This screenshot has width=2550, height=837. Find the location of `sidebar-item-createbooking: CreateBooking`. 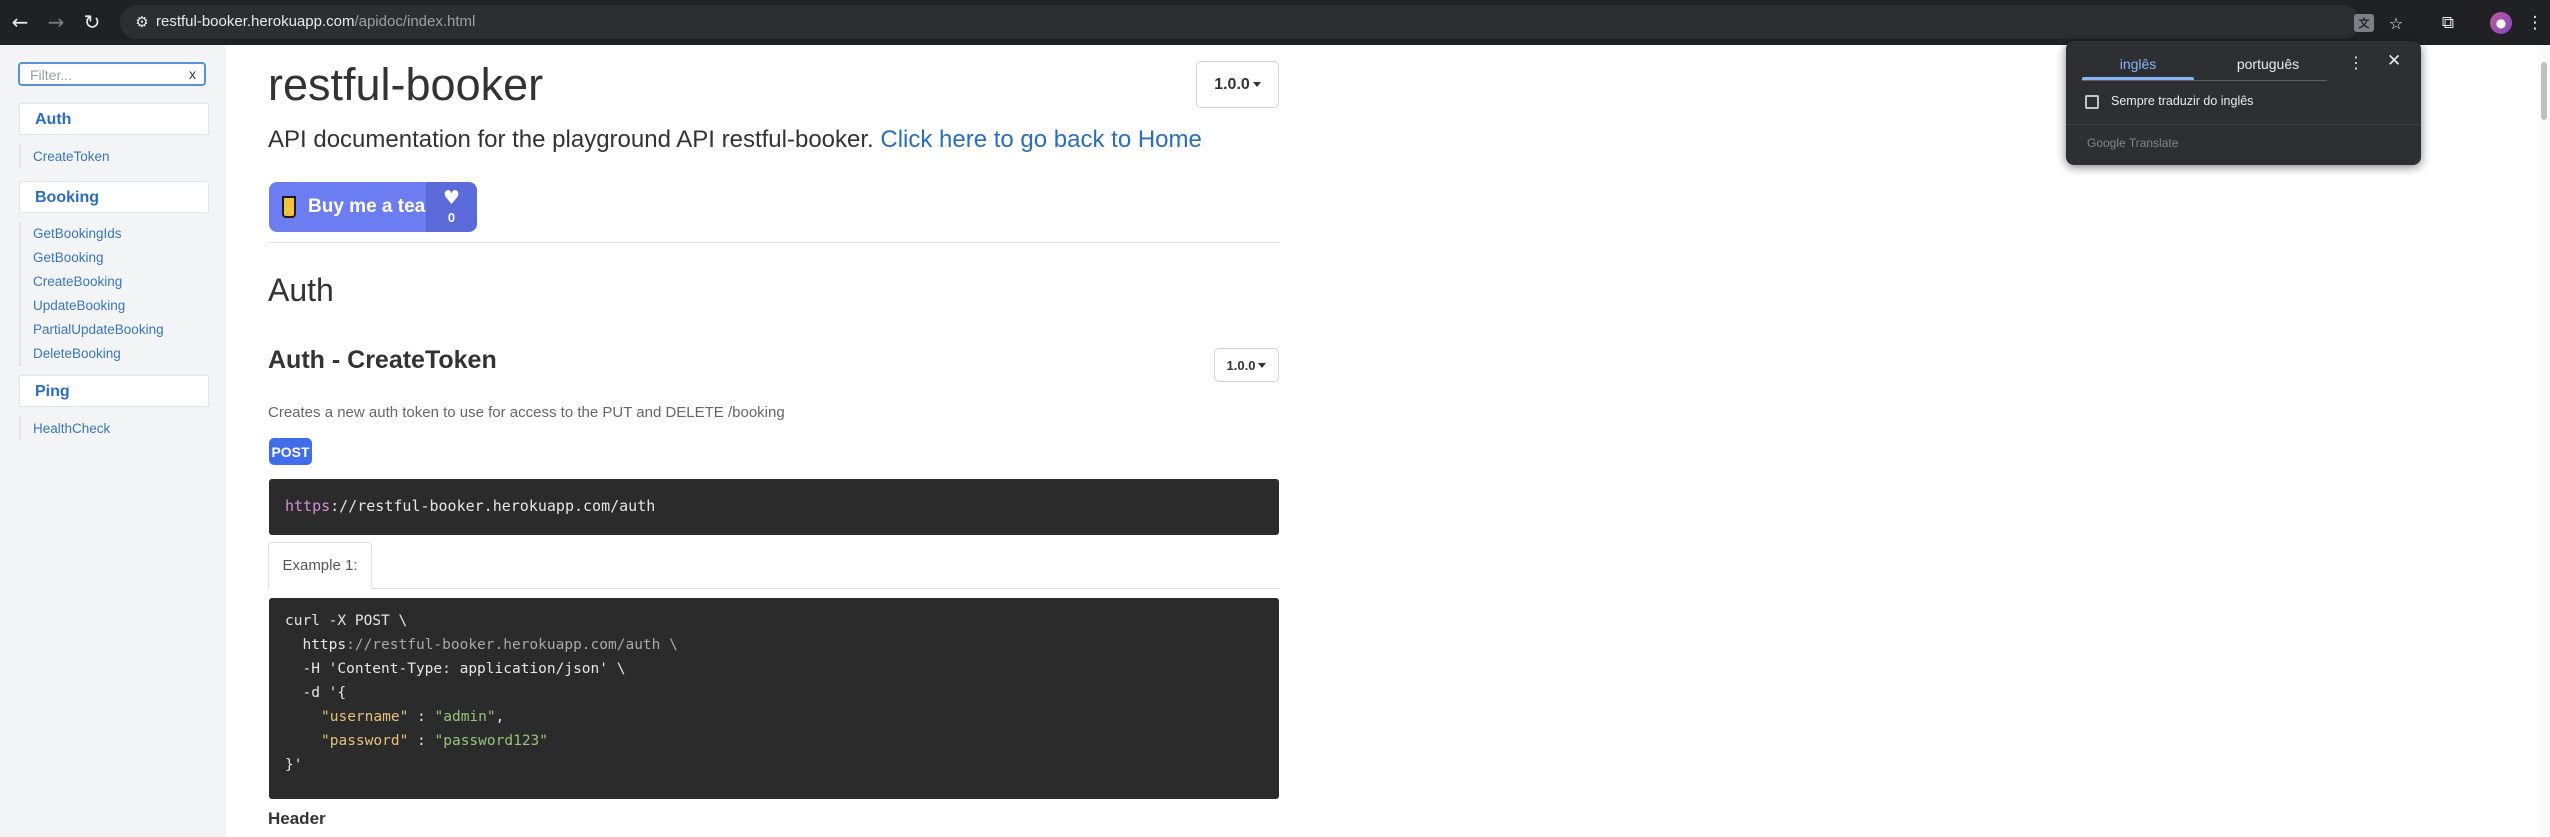

sidebar-item-createbooking: CreateBooking is located at coordinates (98, 282).